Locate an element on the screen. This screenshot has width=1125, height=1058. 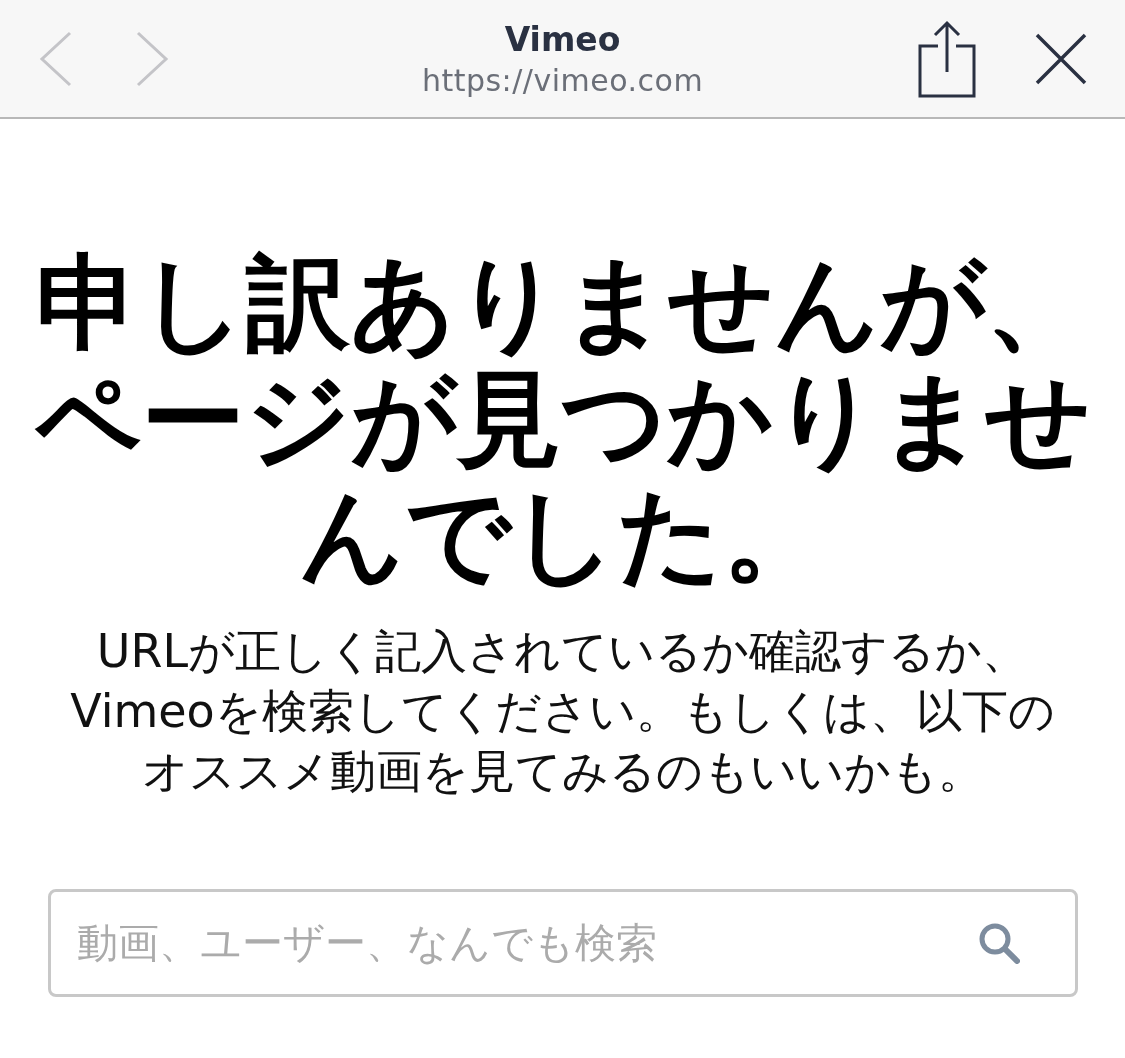
page-url: https://vimeo.com is located at coordinates (562, 80).